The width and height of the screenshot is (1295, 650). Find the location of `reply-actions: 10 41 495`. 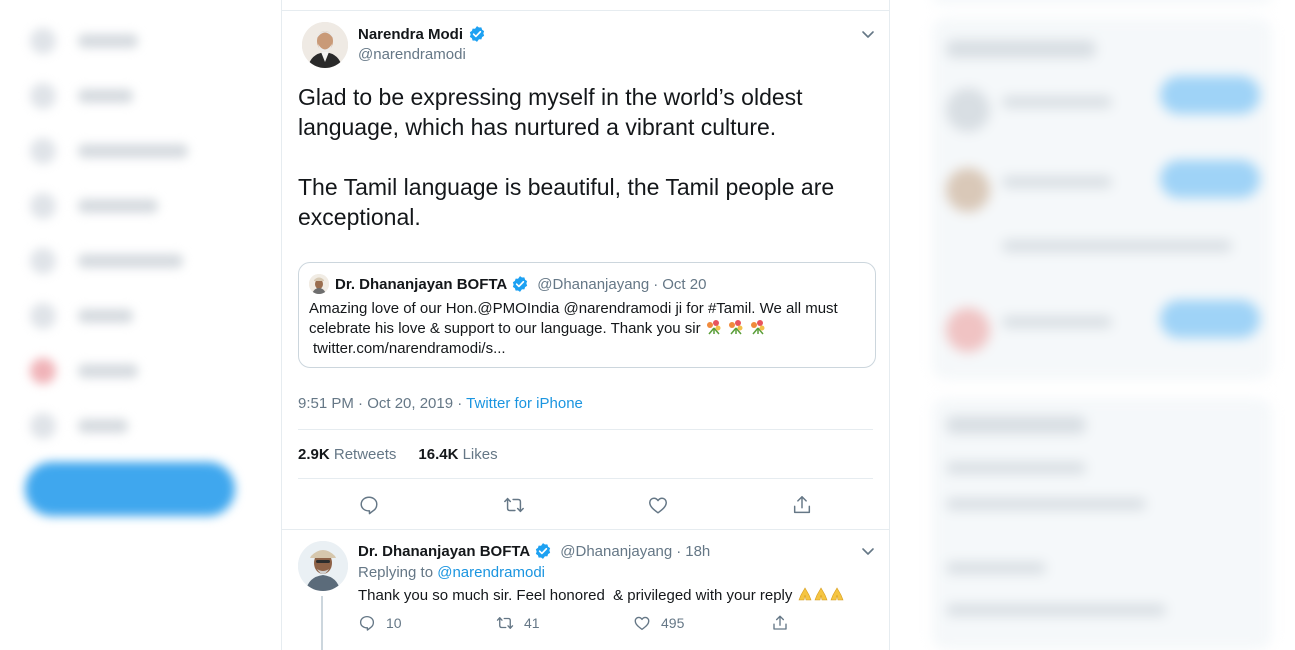

reply-actions: 10 41 495 is located at coordinates (578, 624).